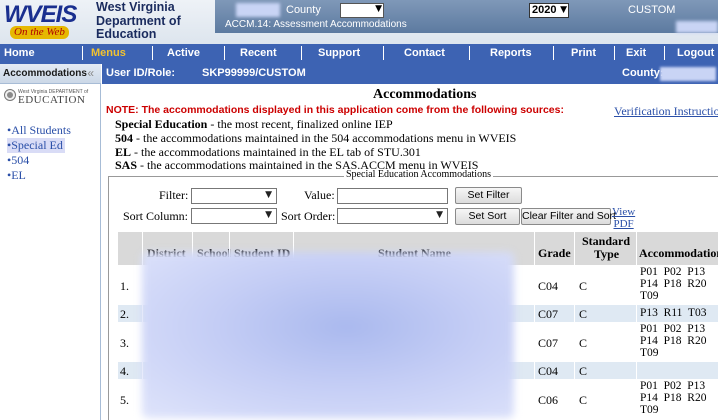  I want to click on county-label: County:, so click(643, 73).